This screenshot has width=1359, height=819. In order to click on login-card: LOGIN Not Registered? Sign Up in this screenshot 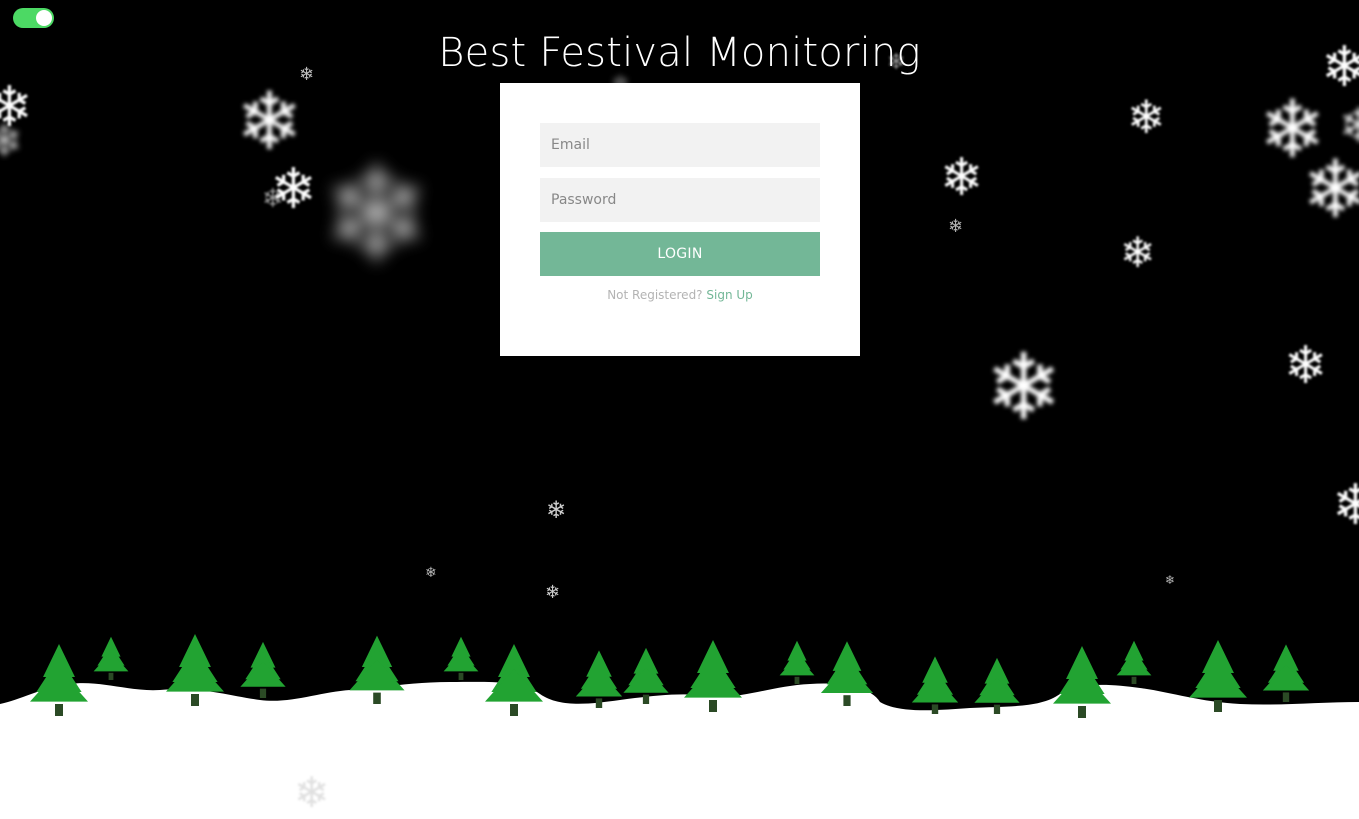, I will do `click(680, 219)`.